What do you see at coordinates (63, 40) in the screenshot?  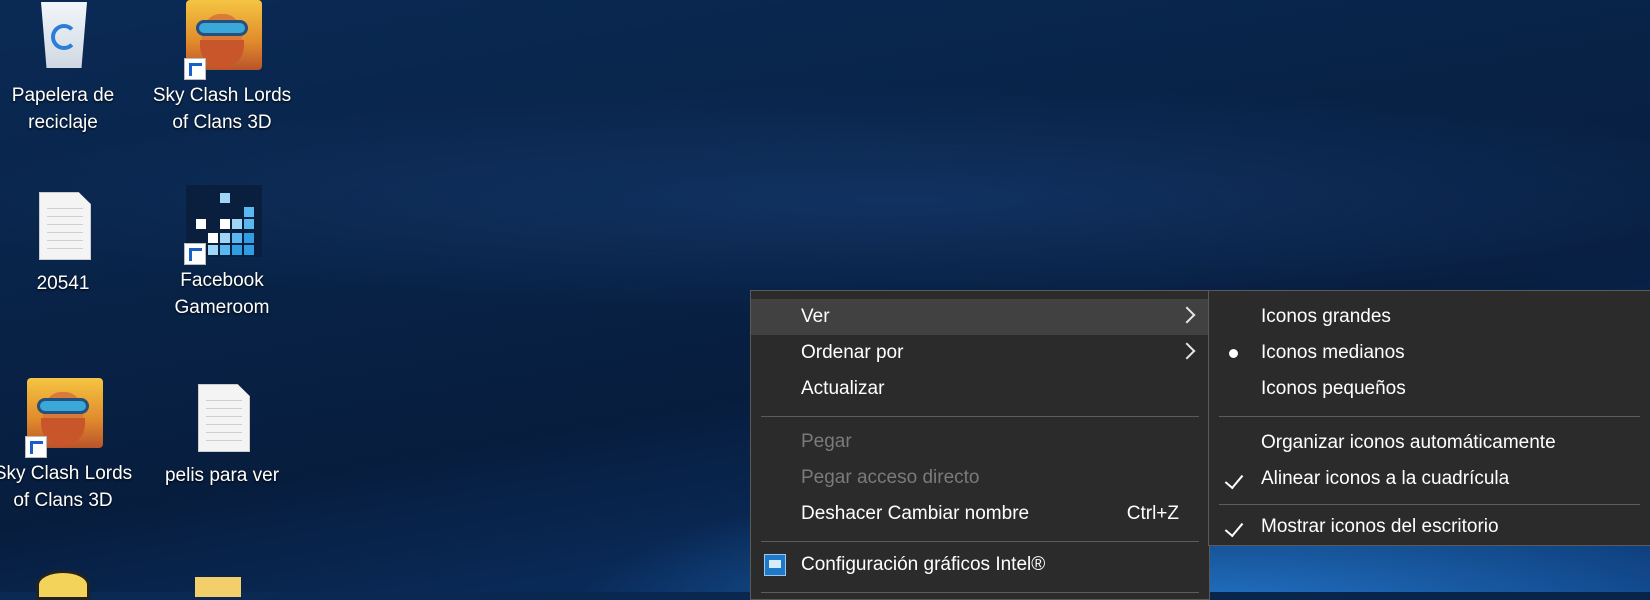 I see `recycle-bin-icon` at bounding box center [63, 40].